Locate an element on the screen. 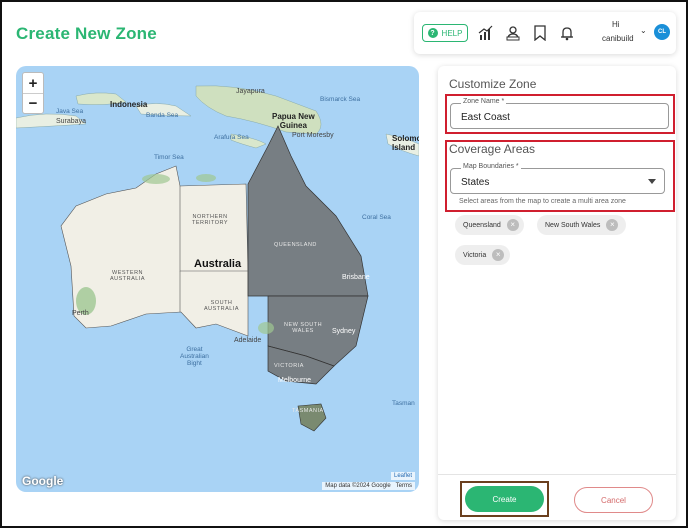 This screenshot has height=528, width=688. chip-queensland: Queensland × is located at coordinates (489, 225).